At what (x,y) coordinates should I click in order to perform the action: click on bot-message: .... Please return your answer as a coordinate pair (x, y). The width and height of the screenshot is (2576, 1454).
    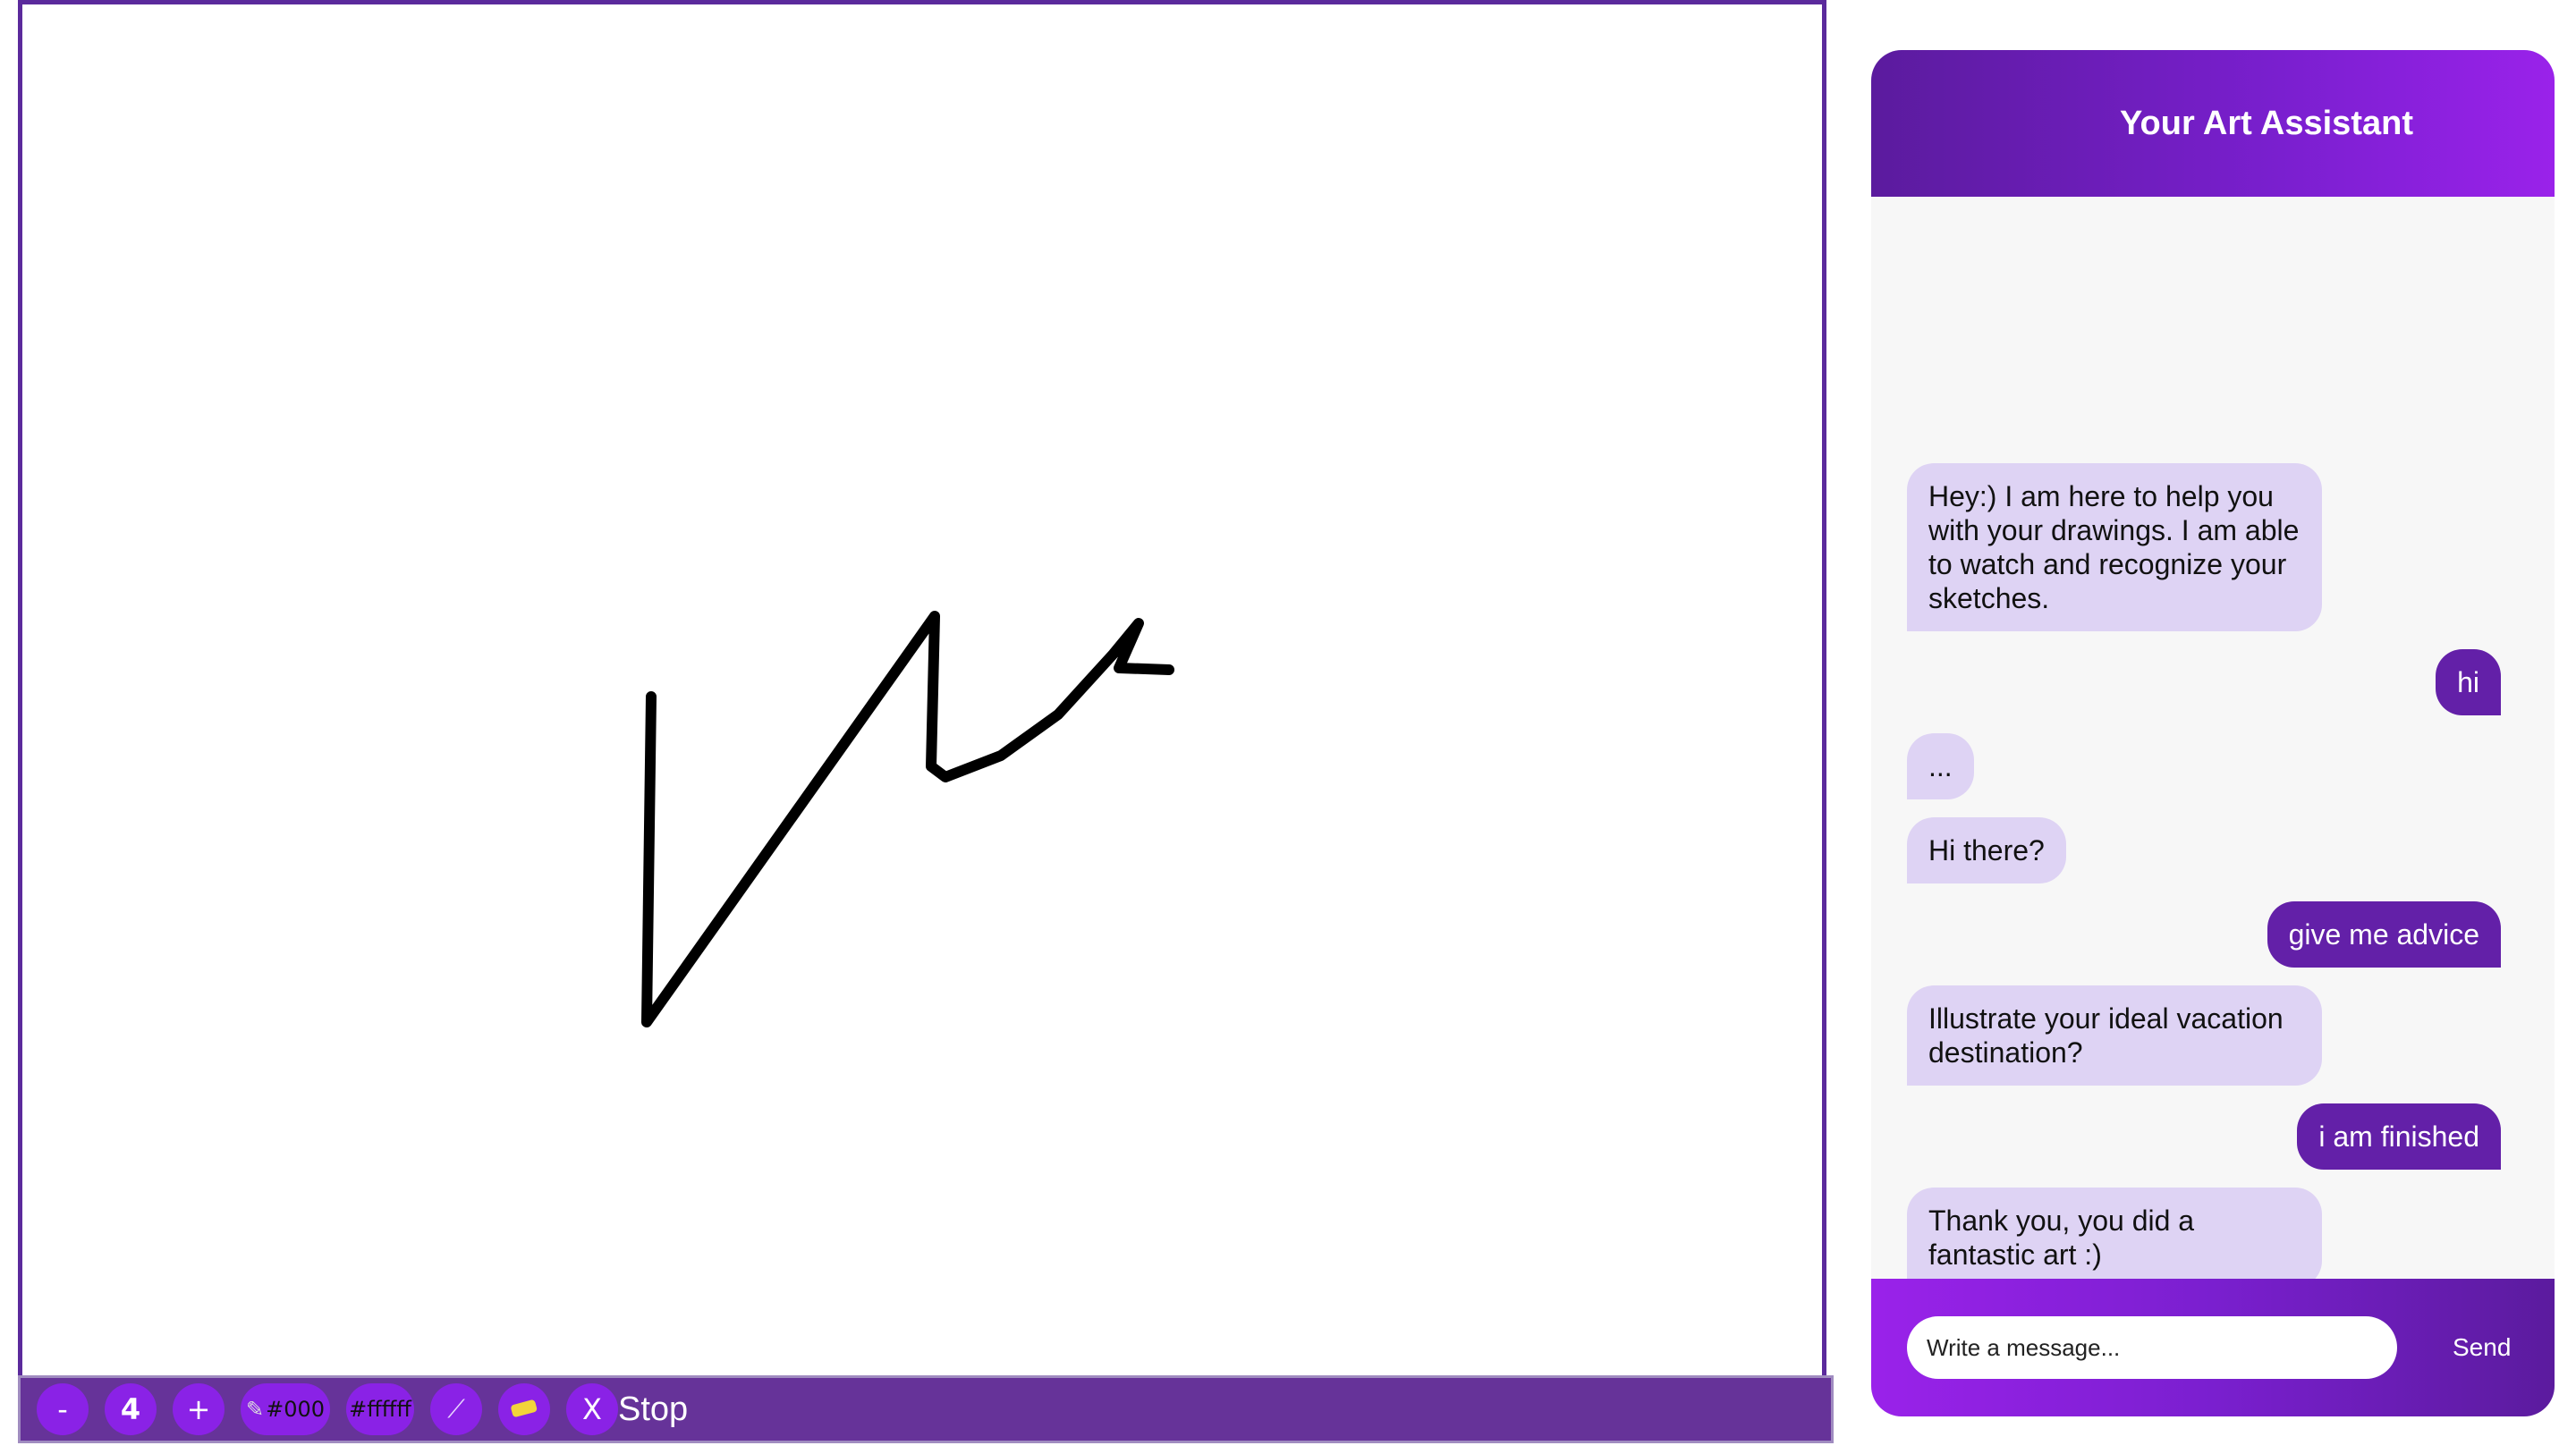
    Looking at the image, I should click on (1940, 766).